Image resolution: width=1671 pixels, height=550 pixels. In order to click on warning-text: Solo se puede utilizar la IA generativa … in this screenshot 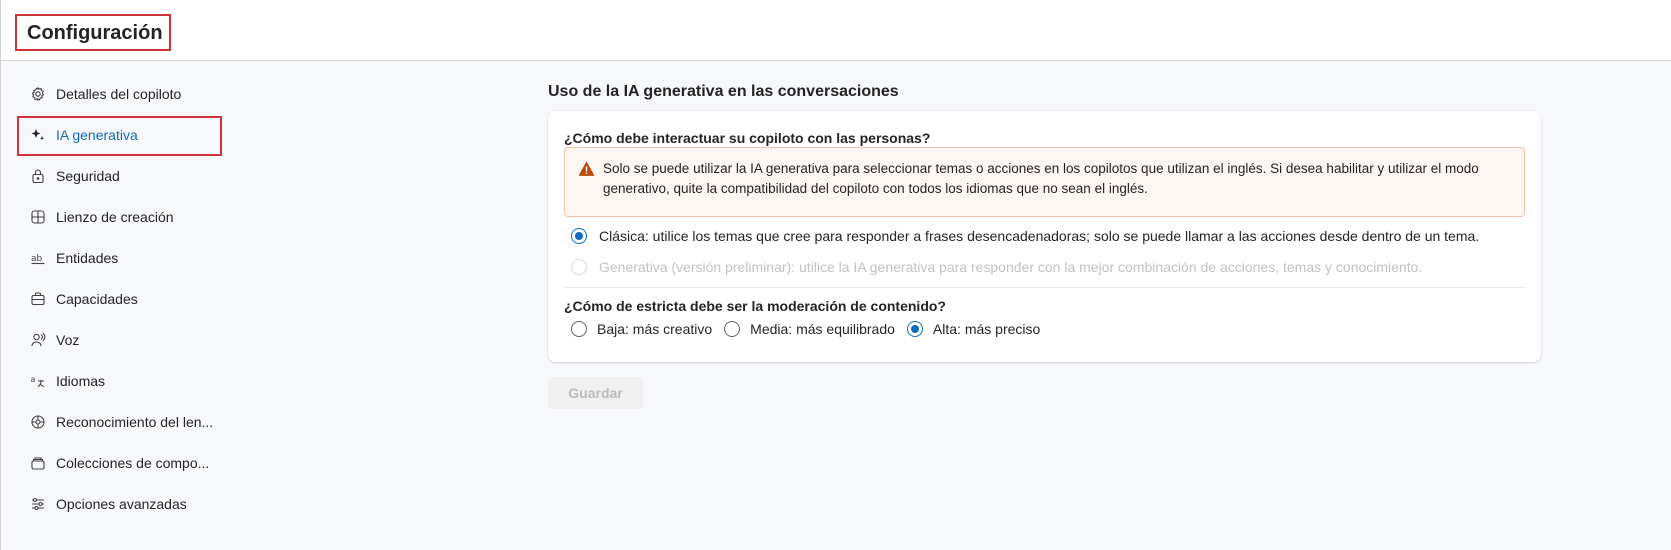, I will do `click(1041, 178)`.